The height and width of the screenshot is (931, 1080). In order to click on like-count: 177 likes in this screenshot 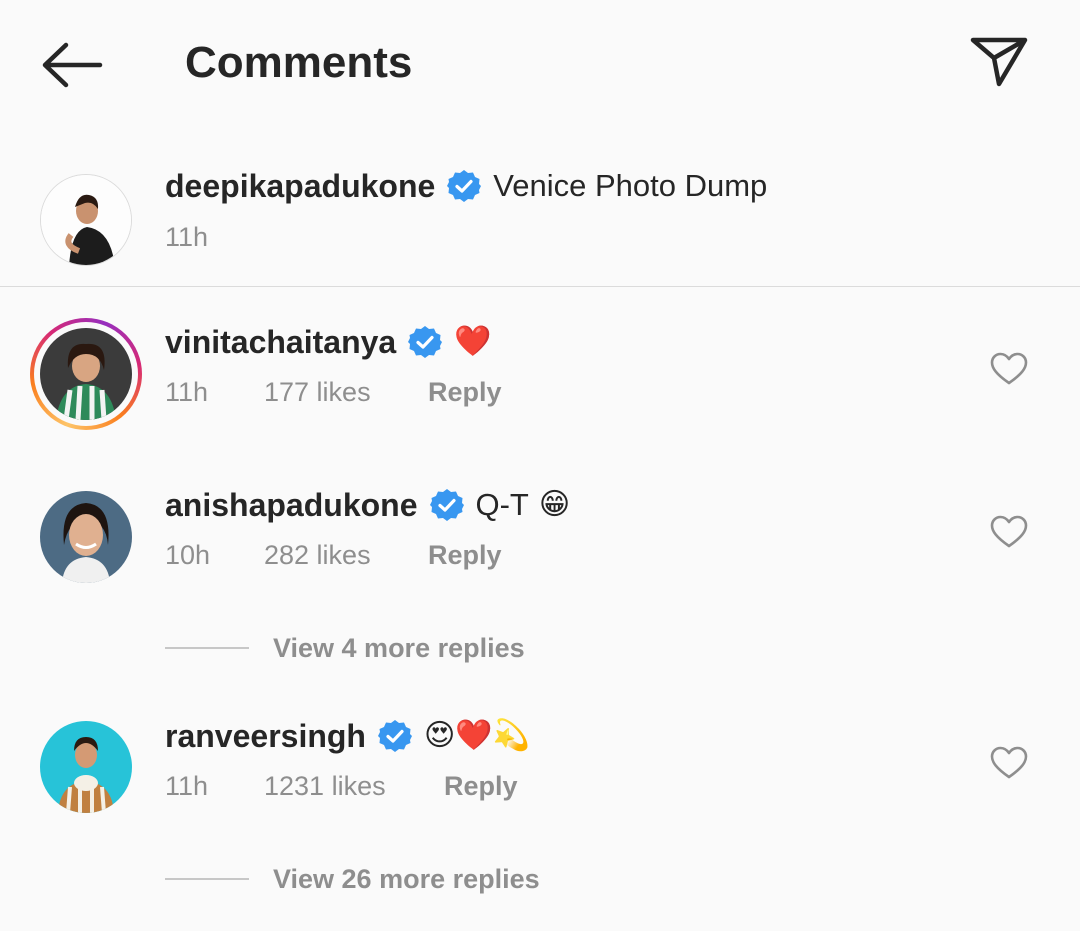, I will do `click(346, 392)`.